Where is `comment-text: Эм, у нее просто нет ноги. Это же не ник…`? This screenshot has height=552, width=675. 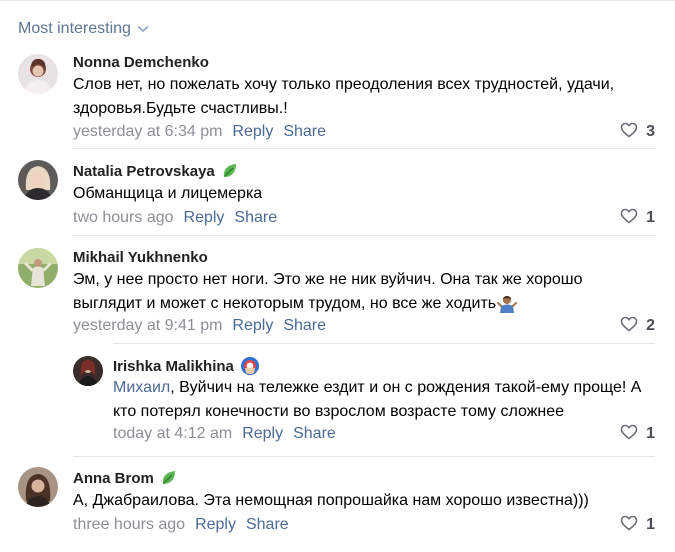 comment-text: Эм, у нее просто нет ноги. Это же не ник… is located at coordinates (328, 292).